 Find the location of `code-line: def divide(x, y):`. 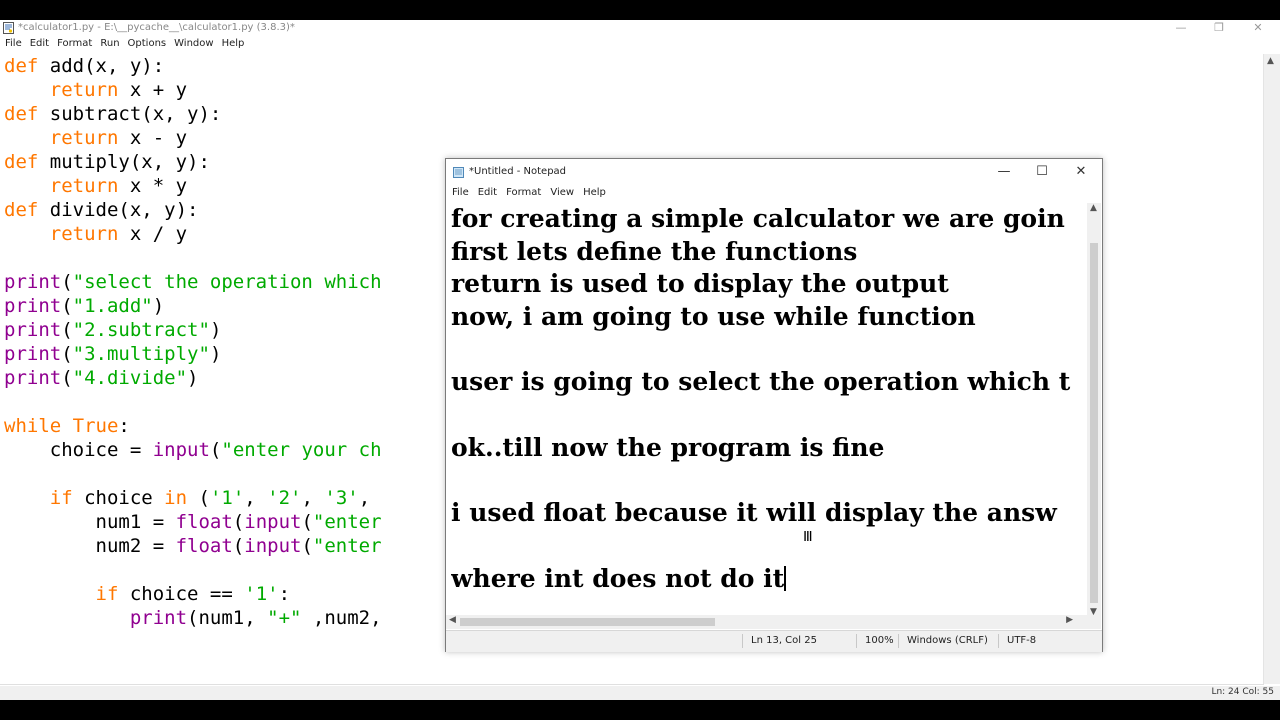

code-line: def divide(x, y): is located at coordinates (193, 210).